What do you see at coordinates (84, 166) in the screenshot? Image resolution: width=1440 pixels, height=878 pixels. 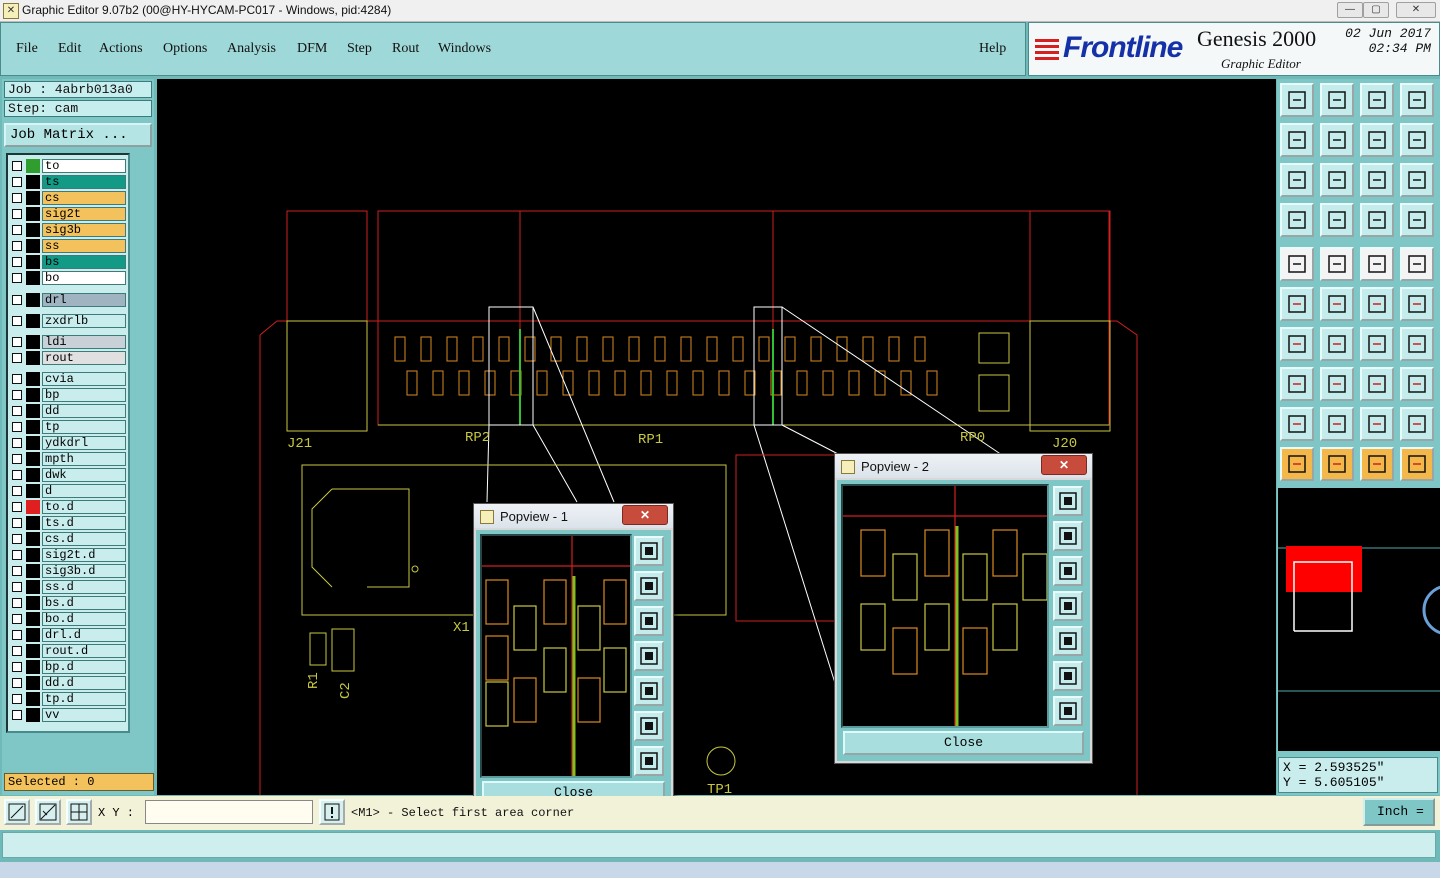 I see `layer-name: to` at bounding box center [84, 166].